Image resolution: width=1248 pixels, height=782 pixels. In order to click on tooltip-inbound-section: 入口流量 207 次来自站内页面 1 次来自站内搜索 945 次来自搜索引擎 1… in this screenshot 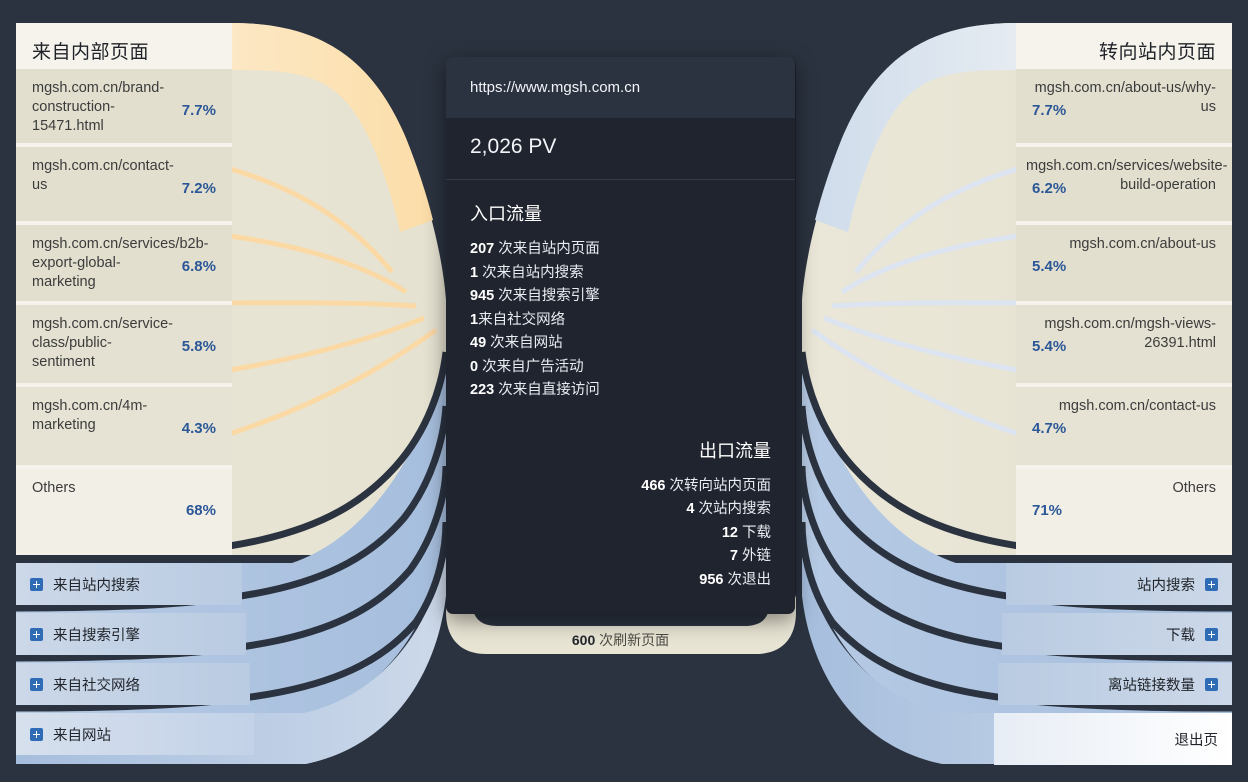, I will do `click(620, 294)`.